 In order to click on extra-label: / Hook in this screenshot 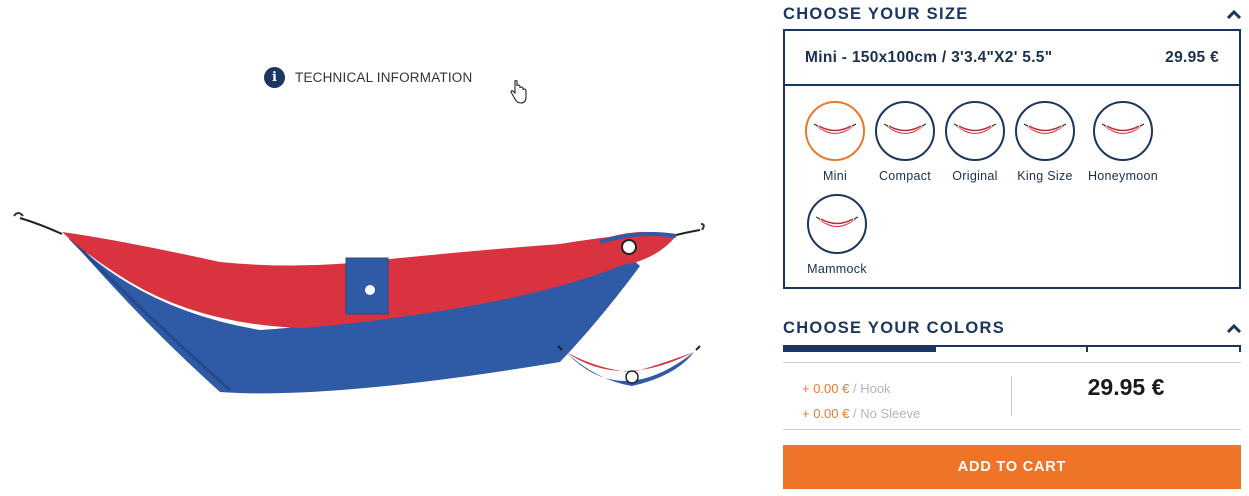, I will do `click(871, 388)`.